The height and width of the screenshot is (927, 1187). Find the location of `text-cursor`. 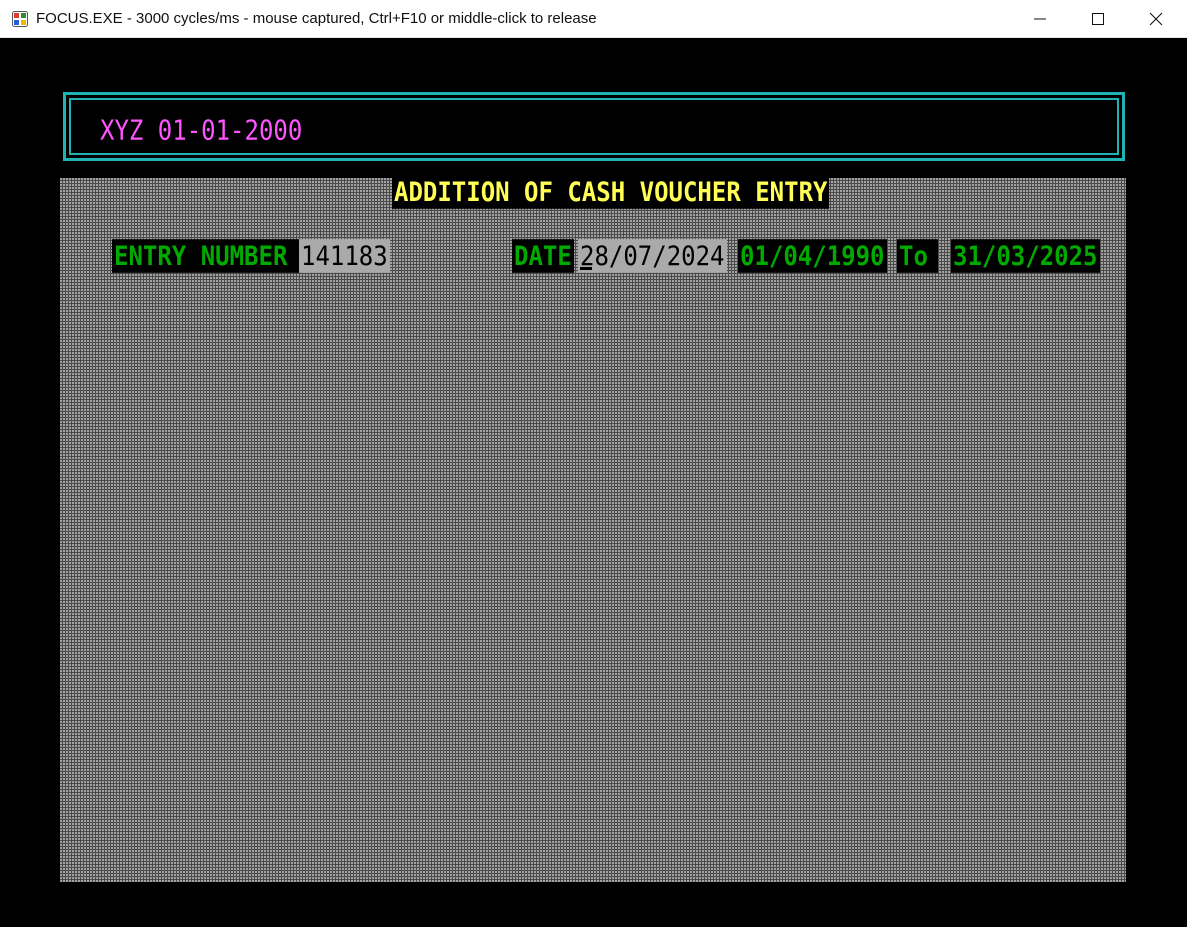

text-cursor is located at coordinates (586, 268).